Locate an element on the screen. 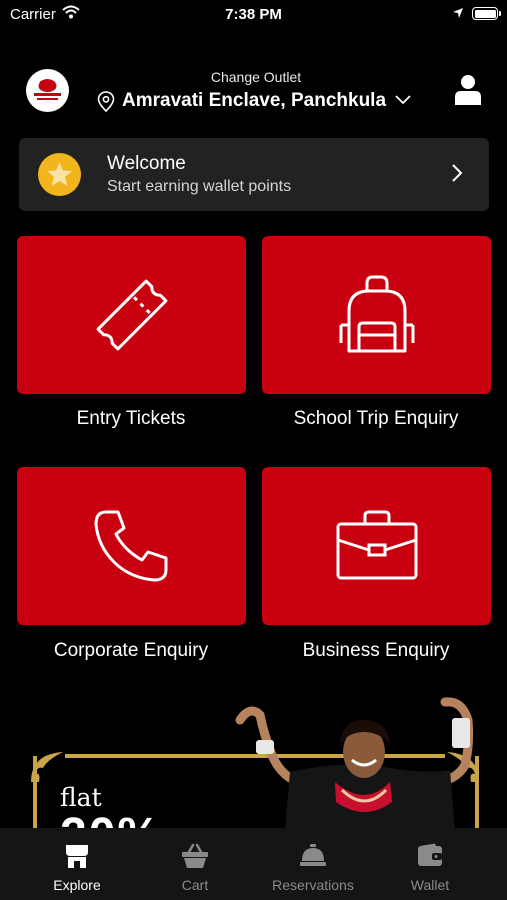  status-bar: Carrier 7:38 PM is located at coordinates (253, 15).